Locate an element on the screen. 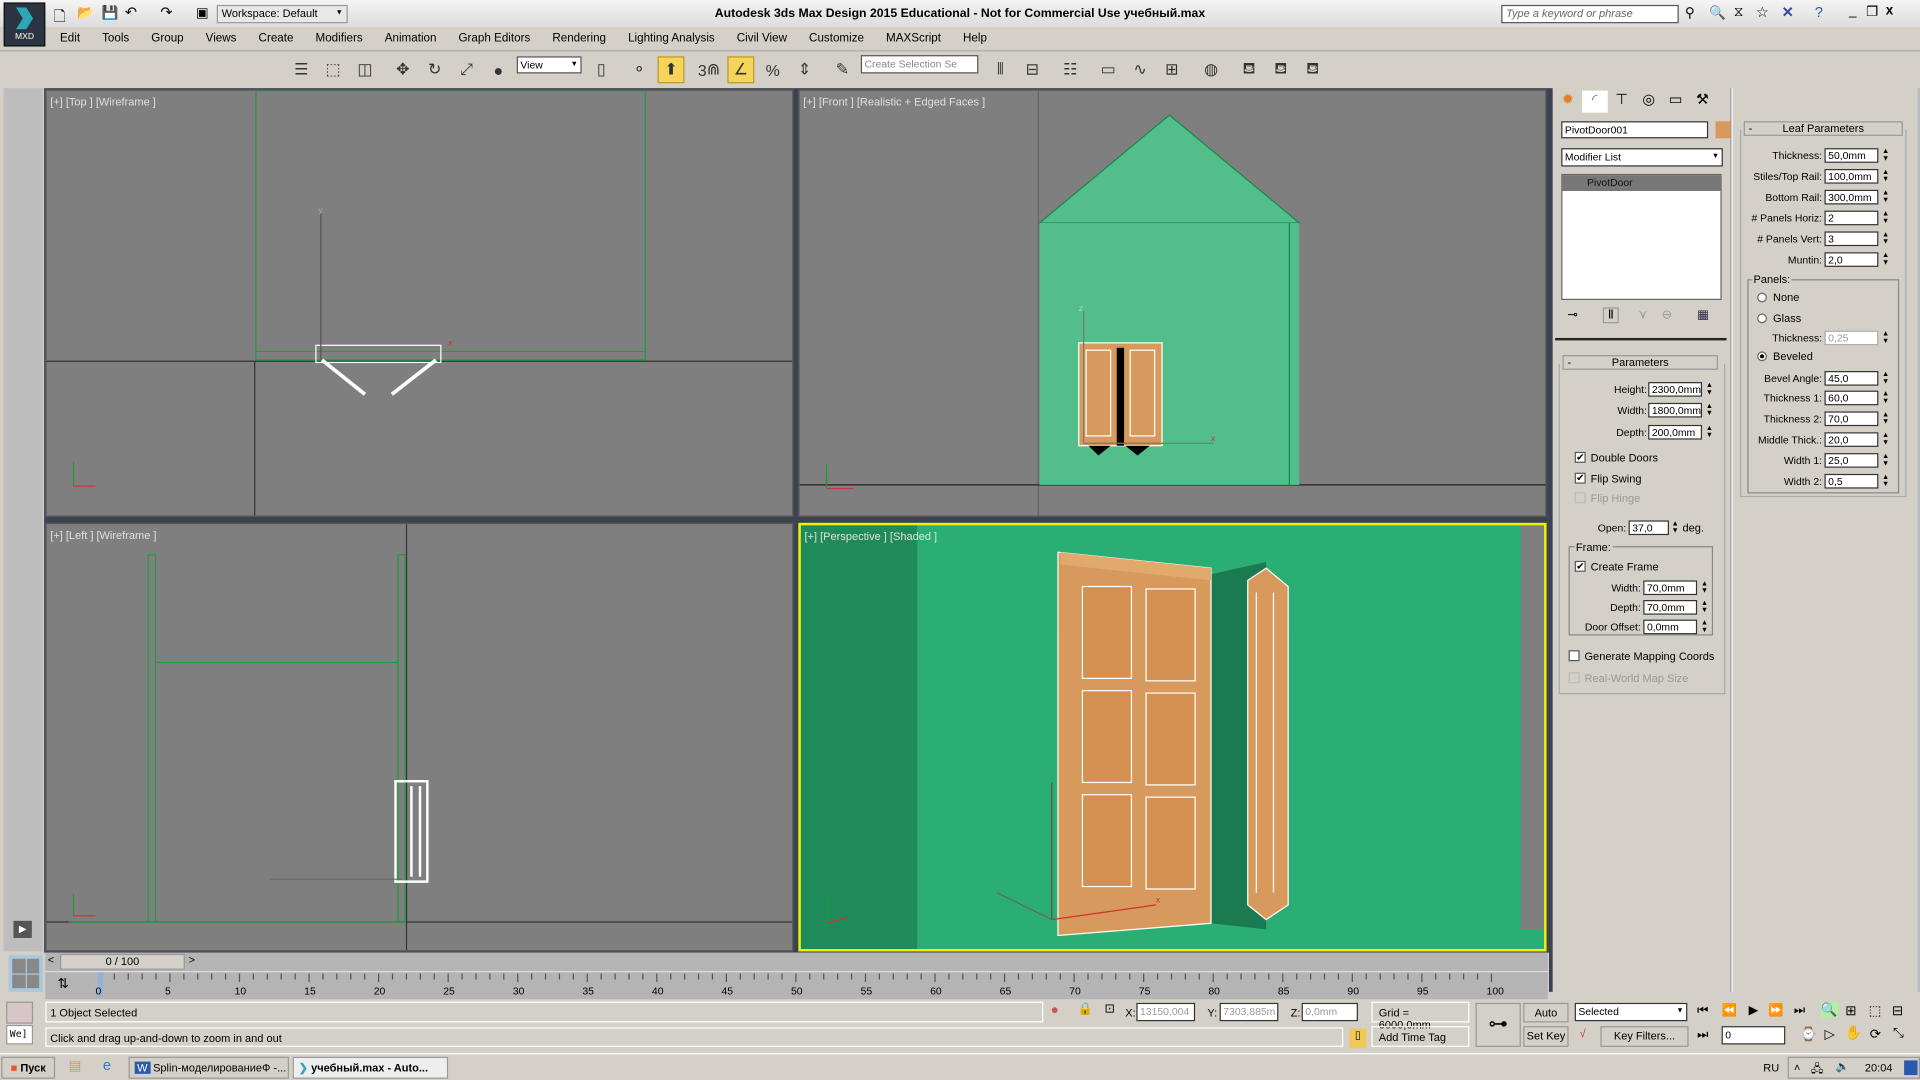 The height and width of the screenshot is (1080, 1920). menu-animation: Animation is located at coordinates (411, 39).